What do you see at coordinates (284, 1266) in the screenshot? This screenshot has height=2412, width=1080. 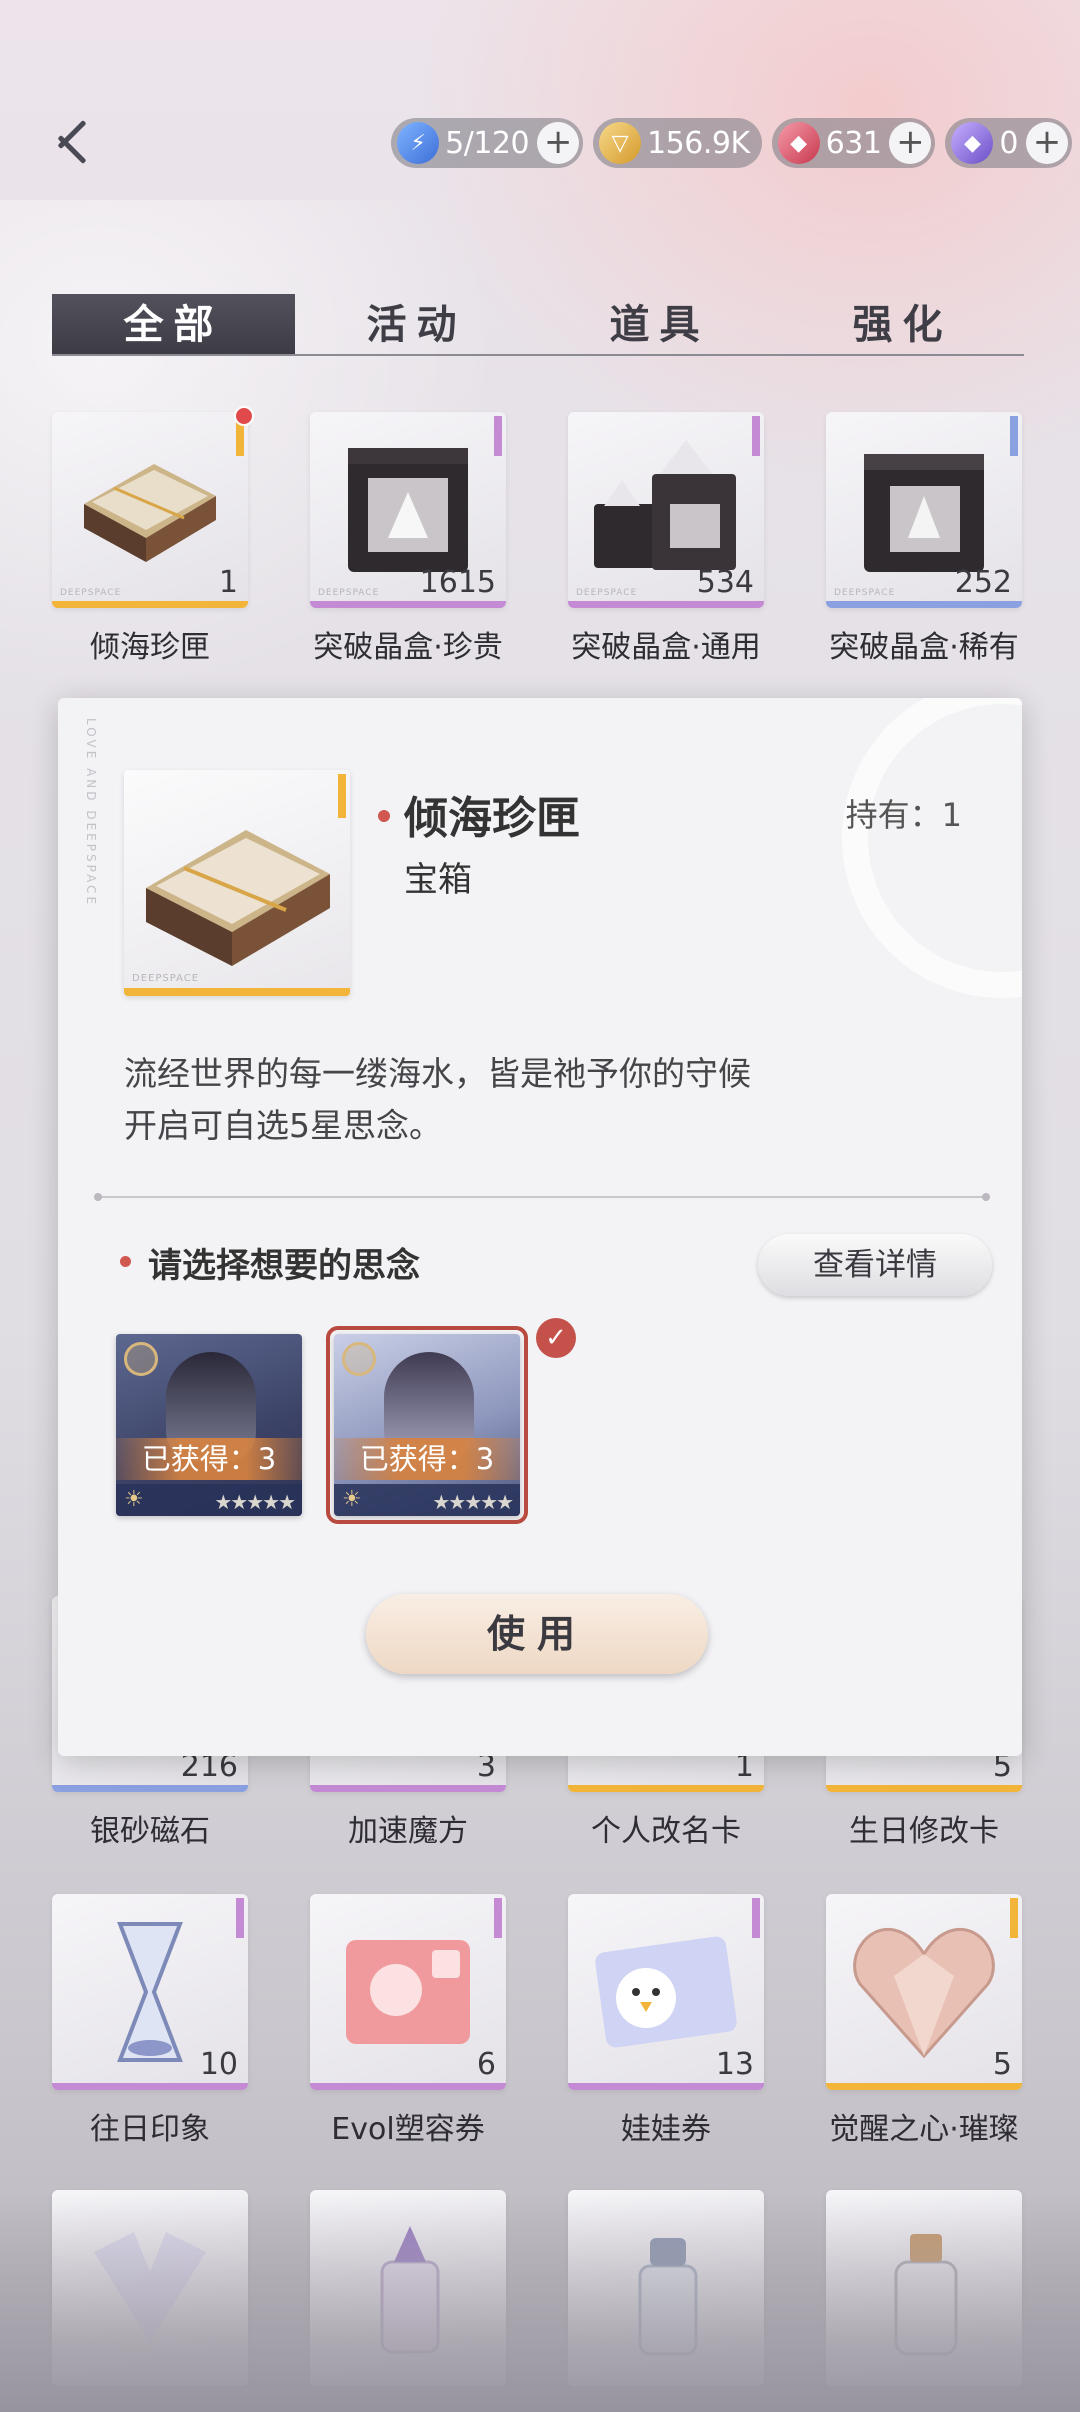 I see `select-memory-heading: 请选择想要的思念` at bounding box center [284, 1266].